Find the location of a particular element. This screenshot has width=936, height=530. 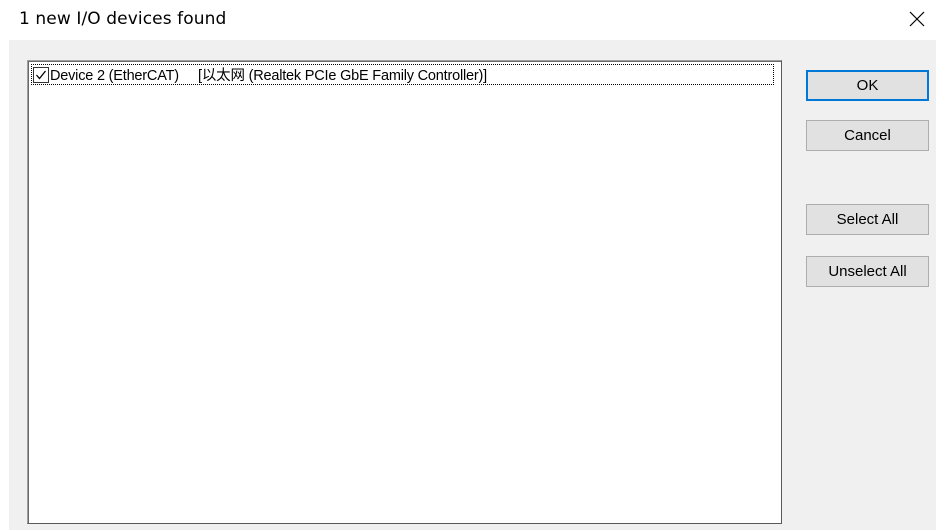

unselect-all-button: Unselect All is located at coordinates (867, 271).